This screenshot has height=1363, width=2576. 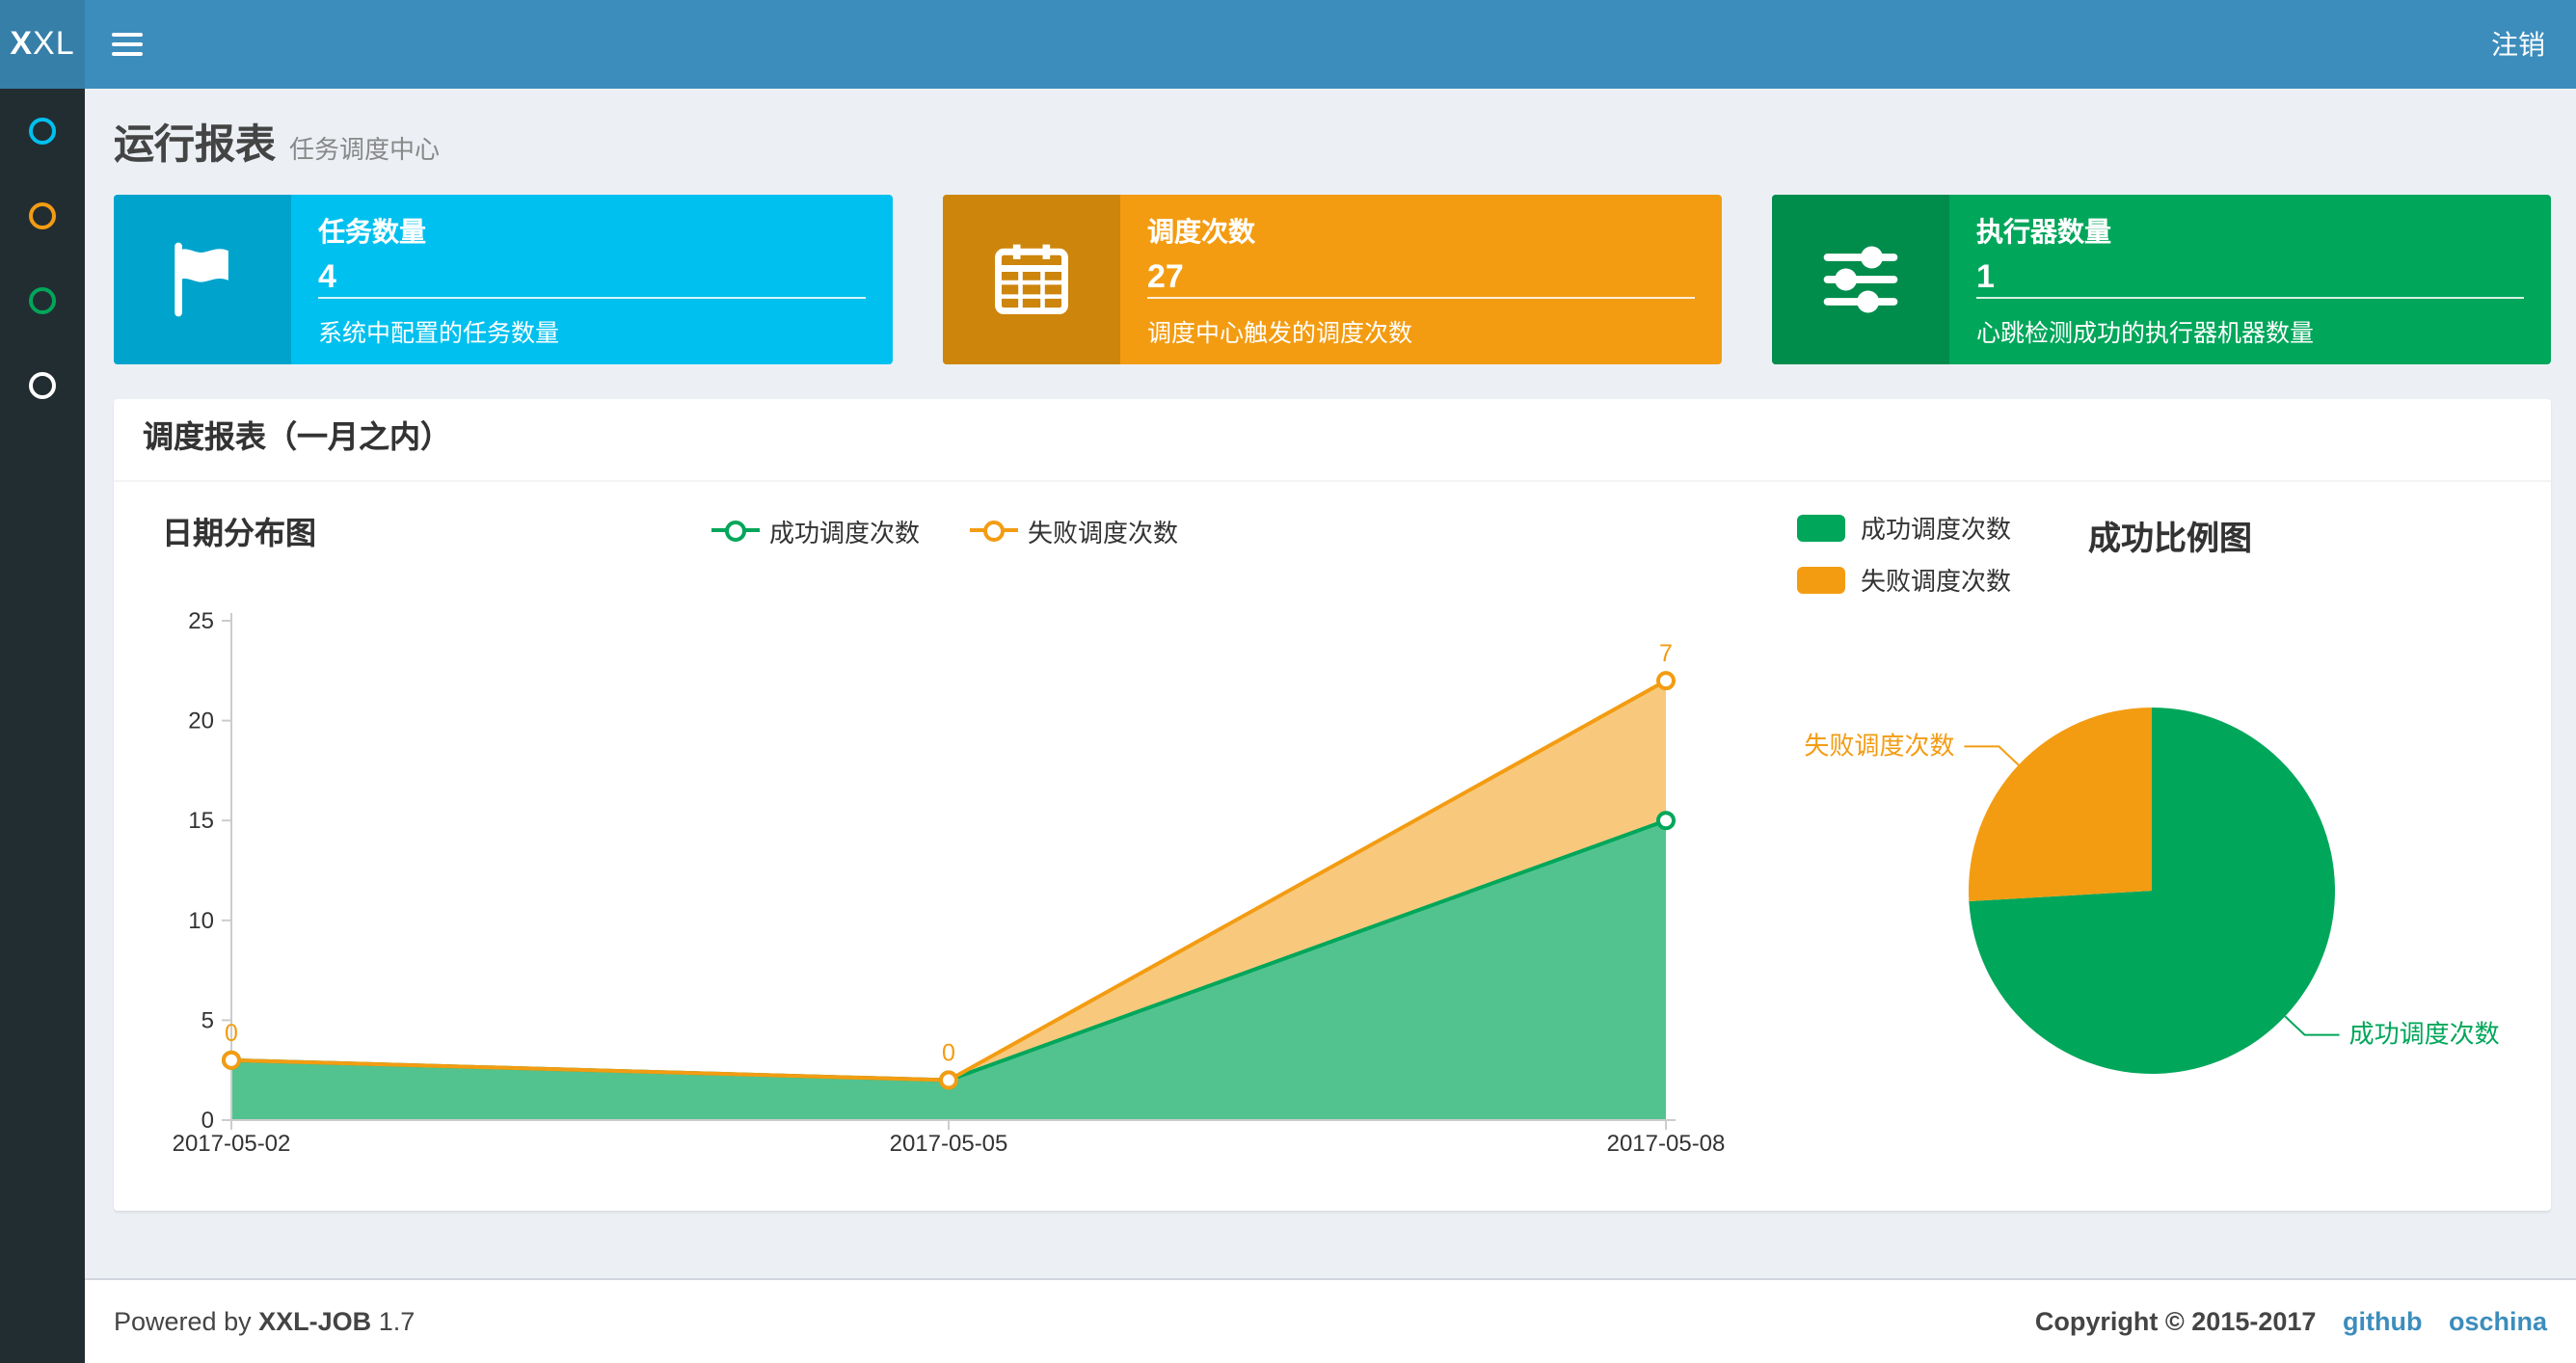 What do you see at coordinates (1333, 440) in the screenshot?
I see `panel-title: 调度报表（一月之内）` at bounding box center [1333, 440].